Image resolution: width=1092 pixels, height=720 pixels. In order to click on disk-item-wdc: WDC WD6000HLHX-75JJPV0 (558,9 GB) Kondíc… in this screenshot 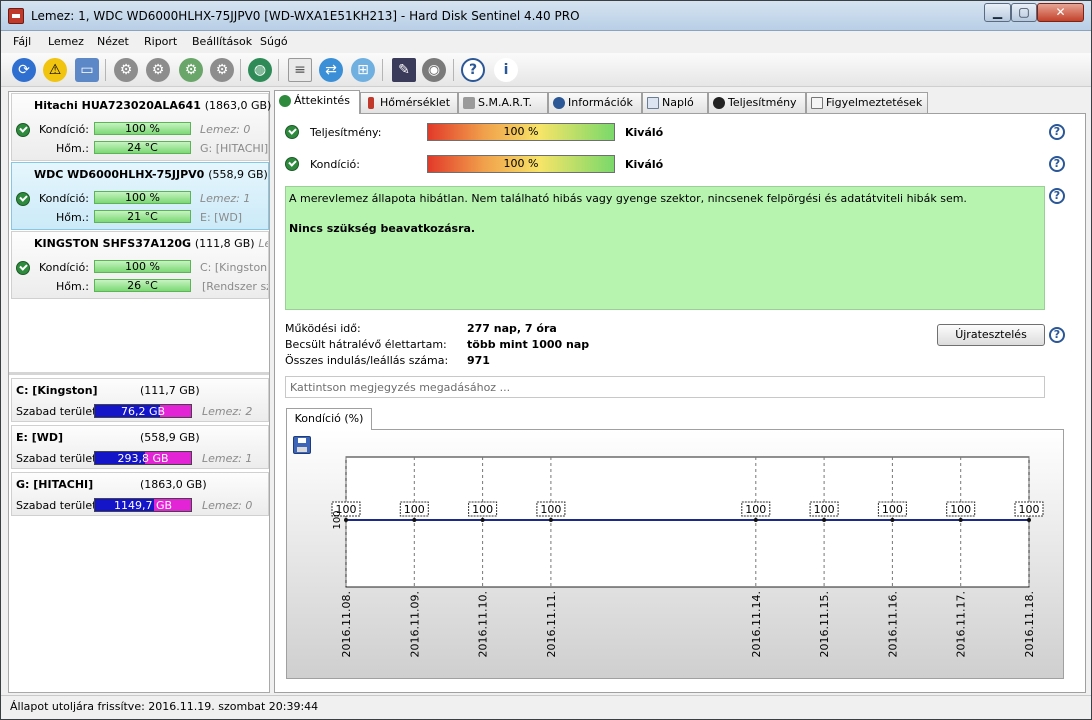, I will do `click(140, 196)`.